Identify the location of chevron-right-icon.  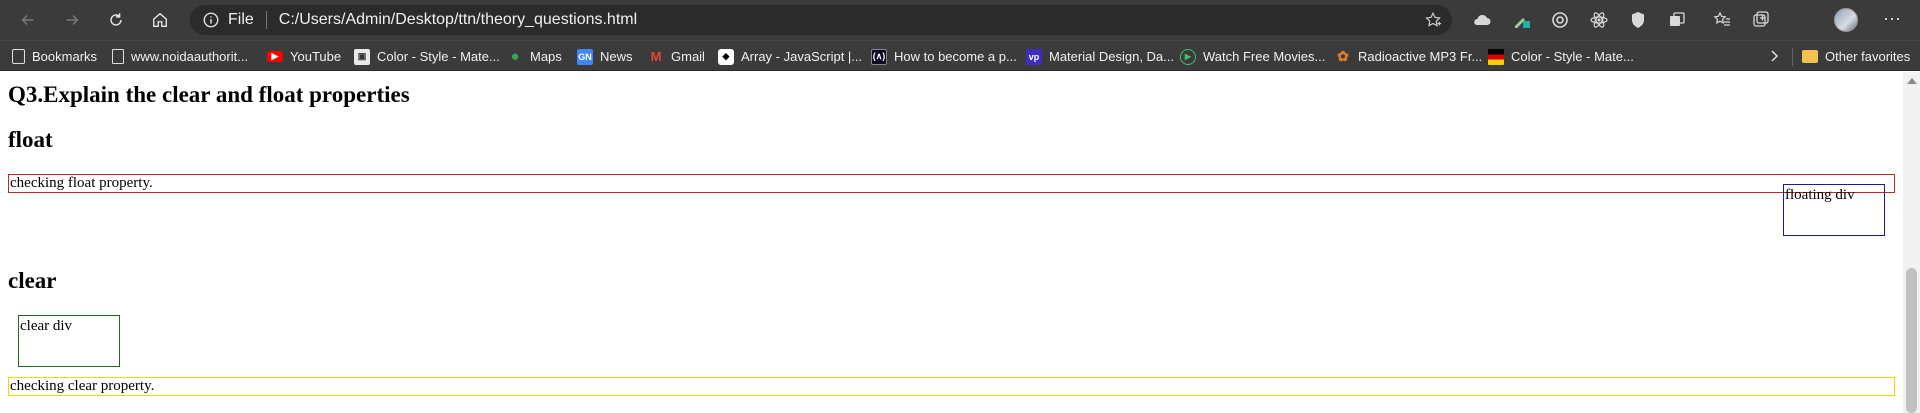
(1774, 56).